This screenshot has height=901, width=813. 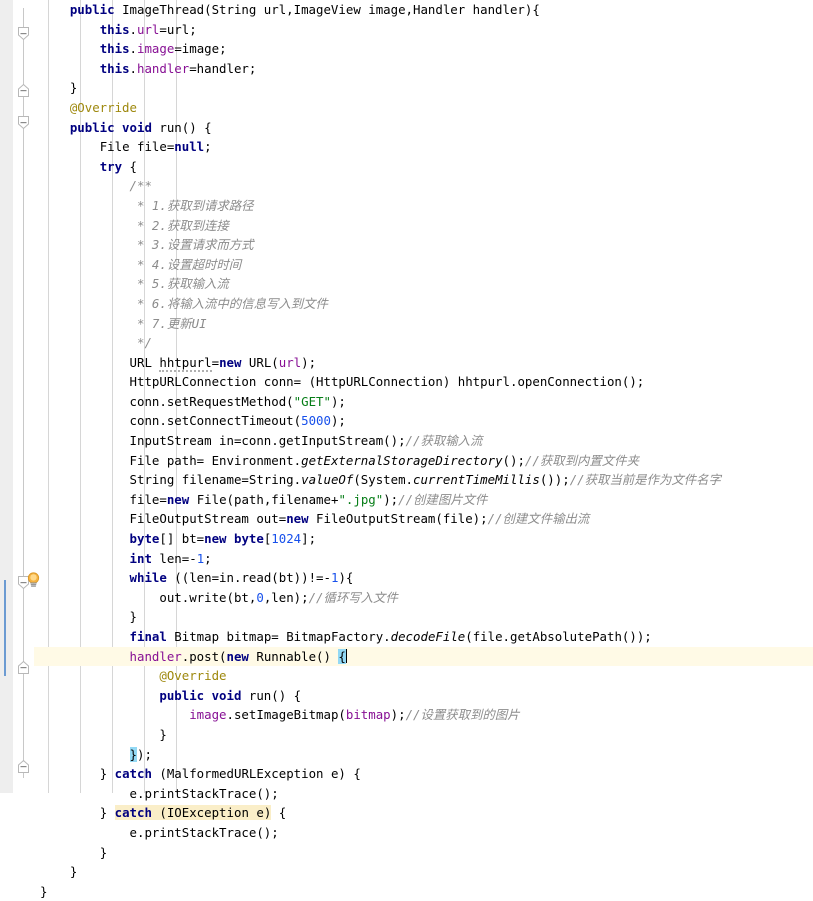 I want to click on code-line: this.handler=handler;, so click(x=423, y=69).